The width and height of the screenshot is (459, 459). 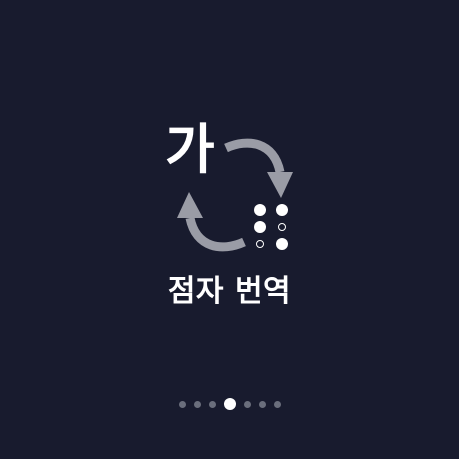 What do you see at coordinates (229, 291) in the screenshot?
I see `page-title: 점자 번역` at bounding box center [229, 291].